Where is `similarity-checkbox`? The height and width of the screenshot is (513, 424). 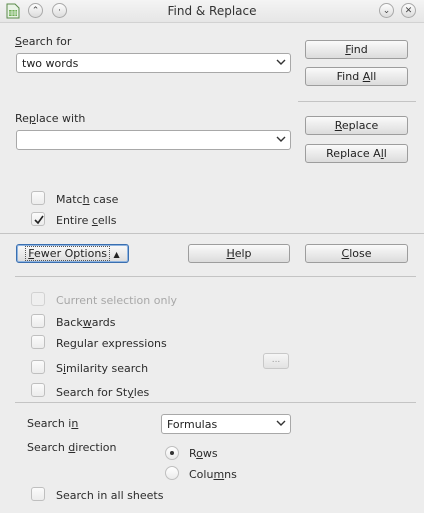
similarity-checkbox is located at coordinates (38, 367).